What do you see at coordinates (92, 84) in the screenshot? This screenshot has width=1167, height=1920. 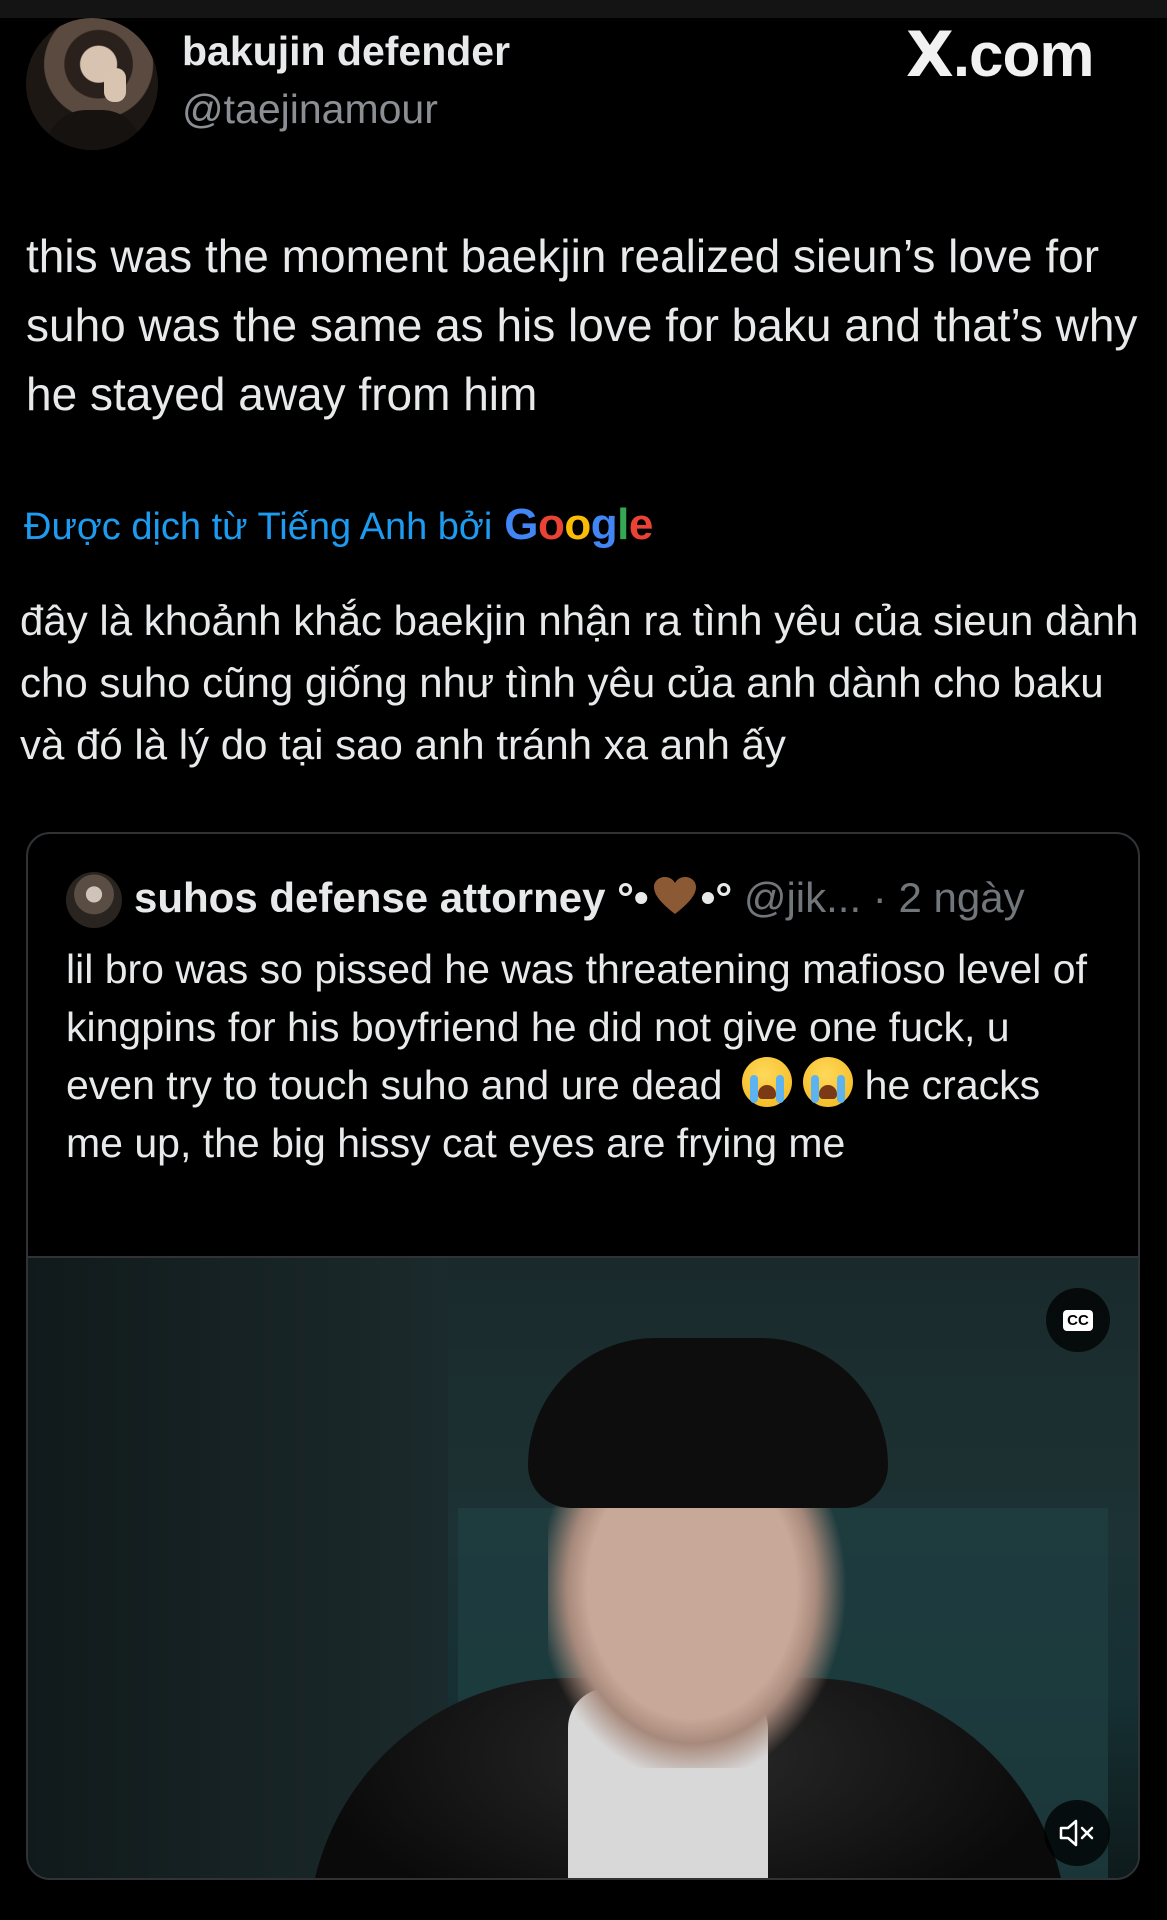 I see `author-avatar` at bounding box center [92, 84].